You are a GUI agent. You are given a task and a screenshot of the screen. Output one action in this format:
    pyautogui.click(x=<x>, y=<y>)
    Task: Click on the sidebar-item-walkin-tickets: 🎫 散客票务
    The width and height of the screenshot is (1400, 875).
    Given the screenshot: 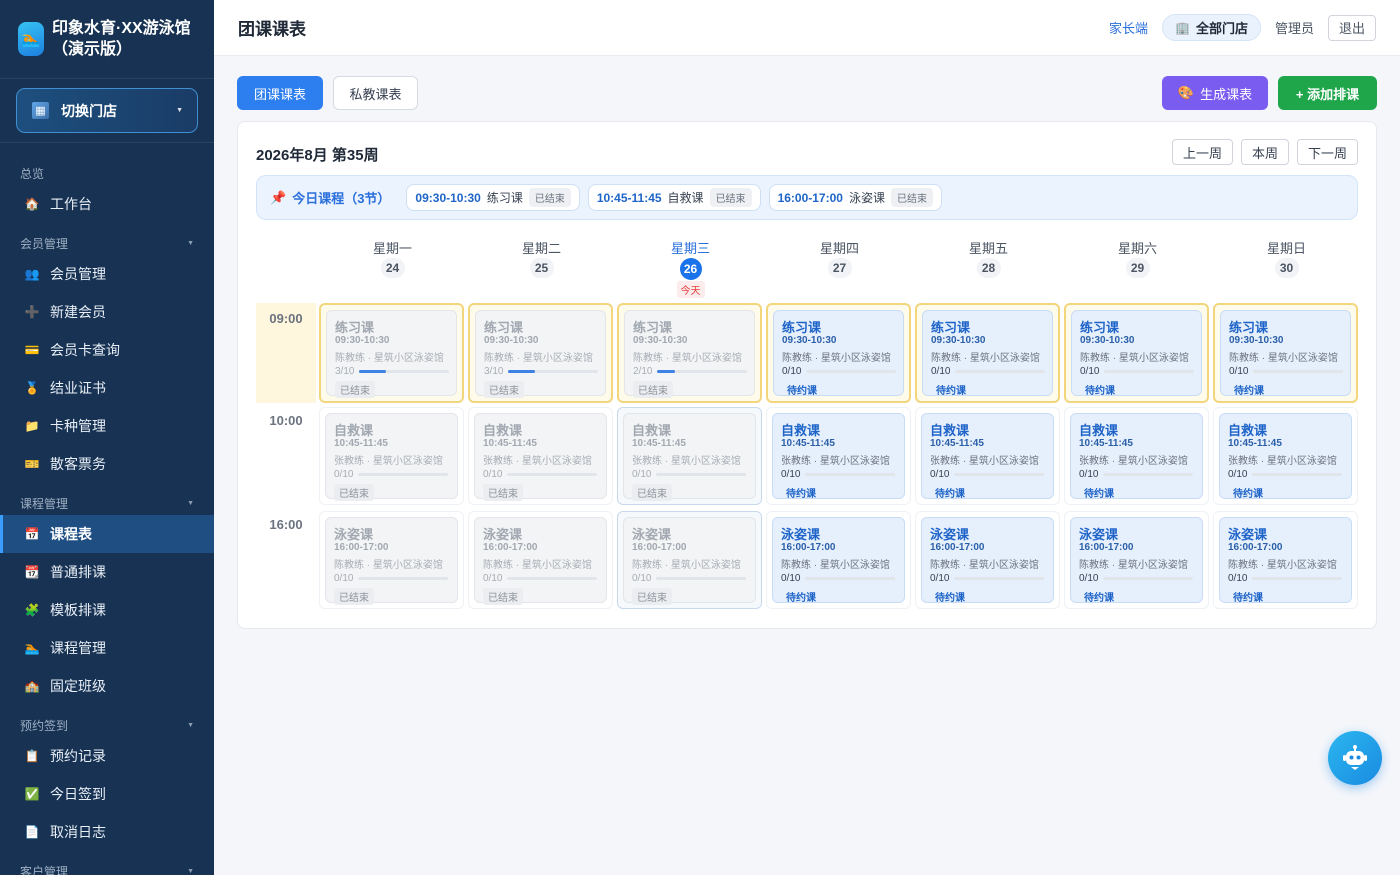 What is the action you would take?
    pyautogui.click(x=107, y=464)
    